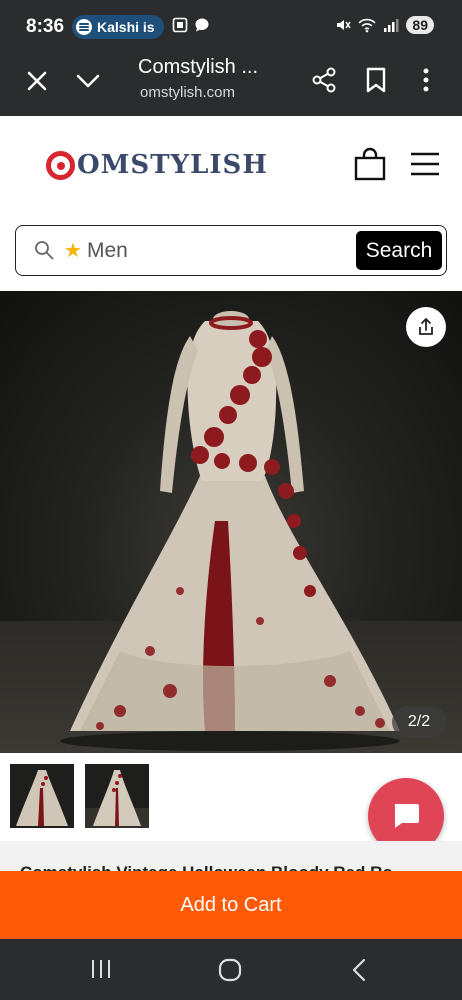 Image resolution: width=462 pixels, height=1000 pixels. What do you see at coordinates (45, 26) in the screenshot?
I see `status-time: 8:36` at bounding box center [45, 26].